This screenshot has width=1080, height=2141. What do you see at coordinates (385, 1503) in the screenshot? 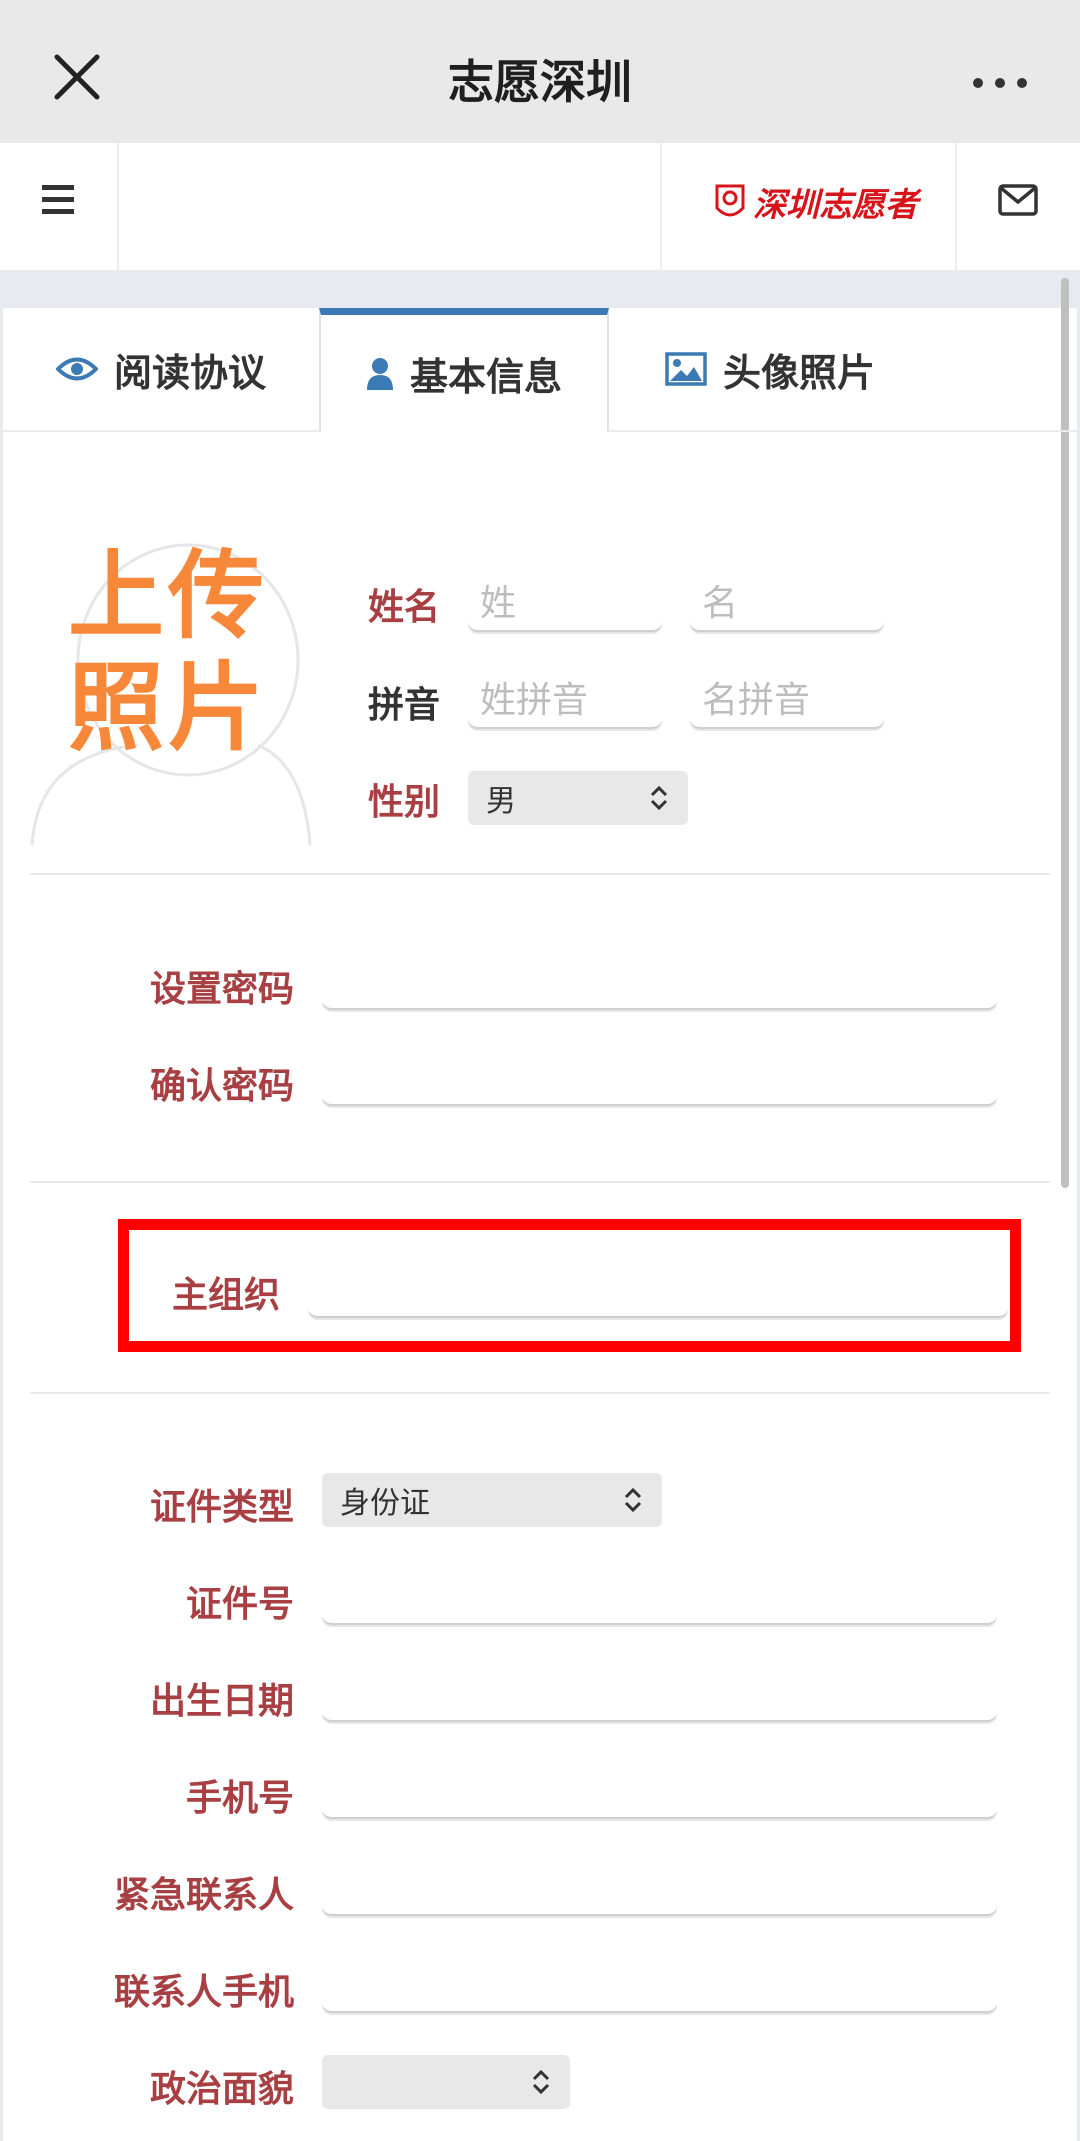
I see `id-type-value: 身份证` at bounding box center [385, 1503].